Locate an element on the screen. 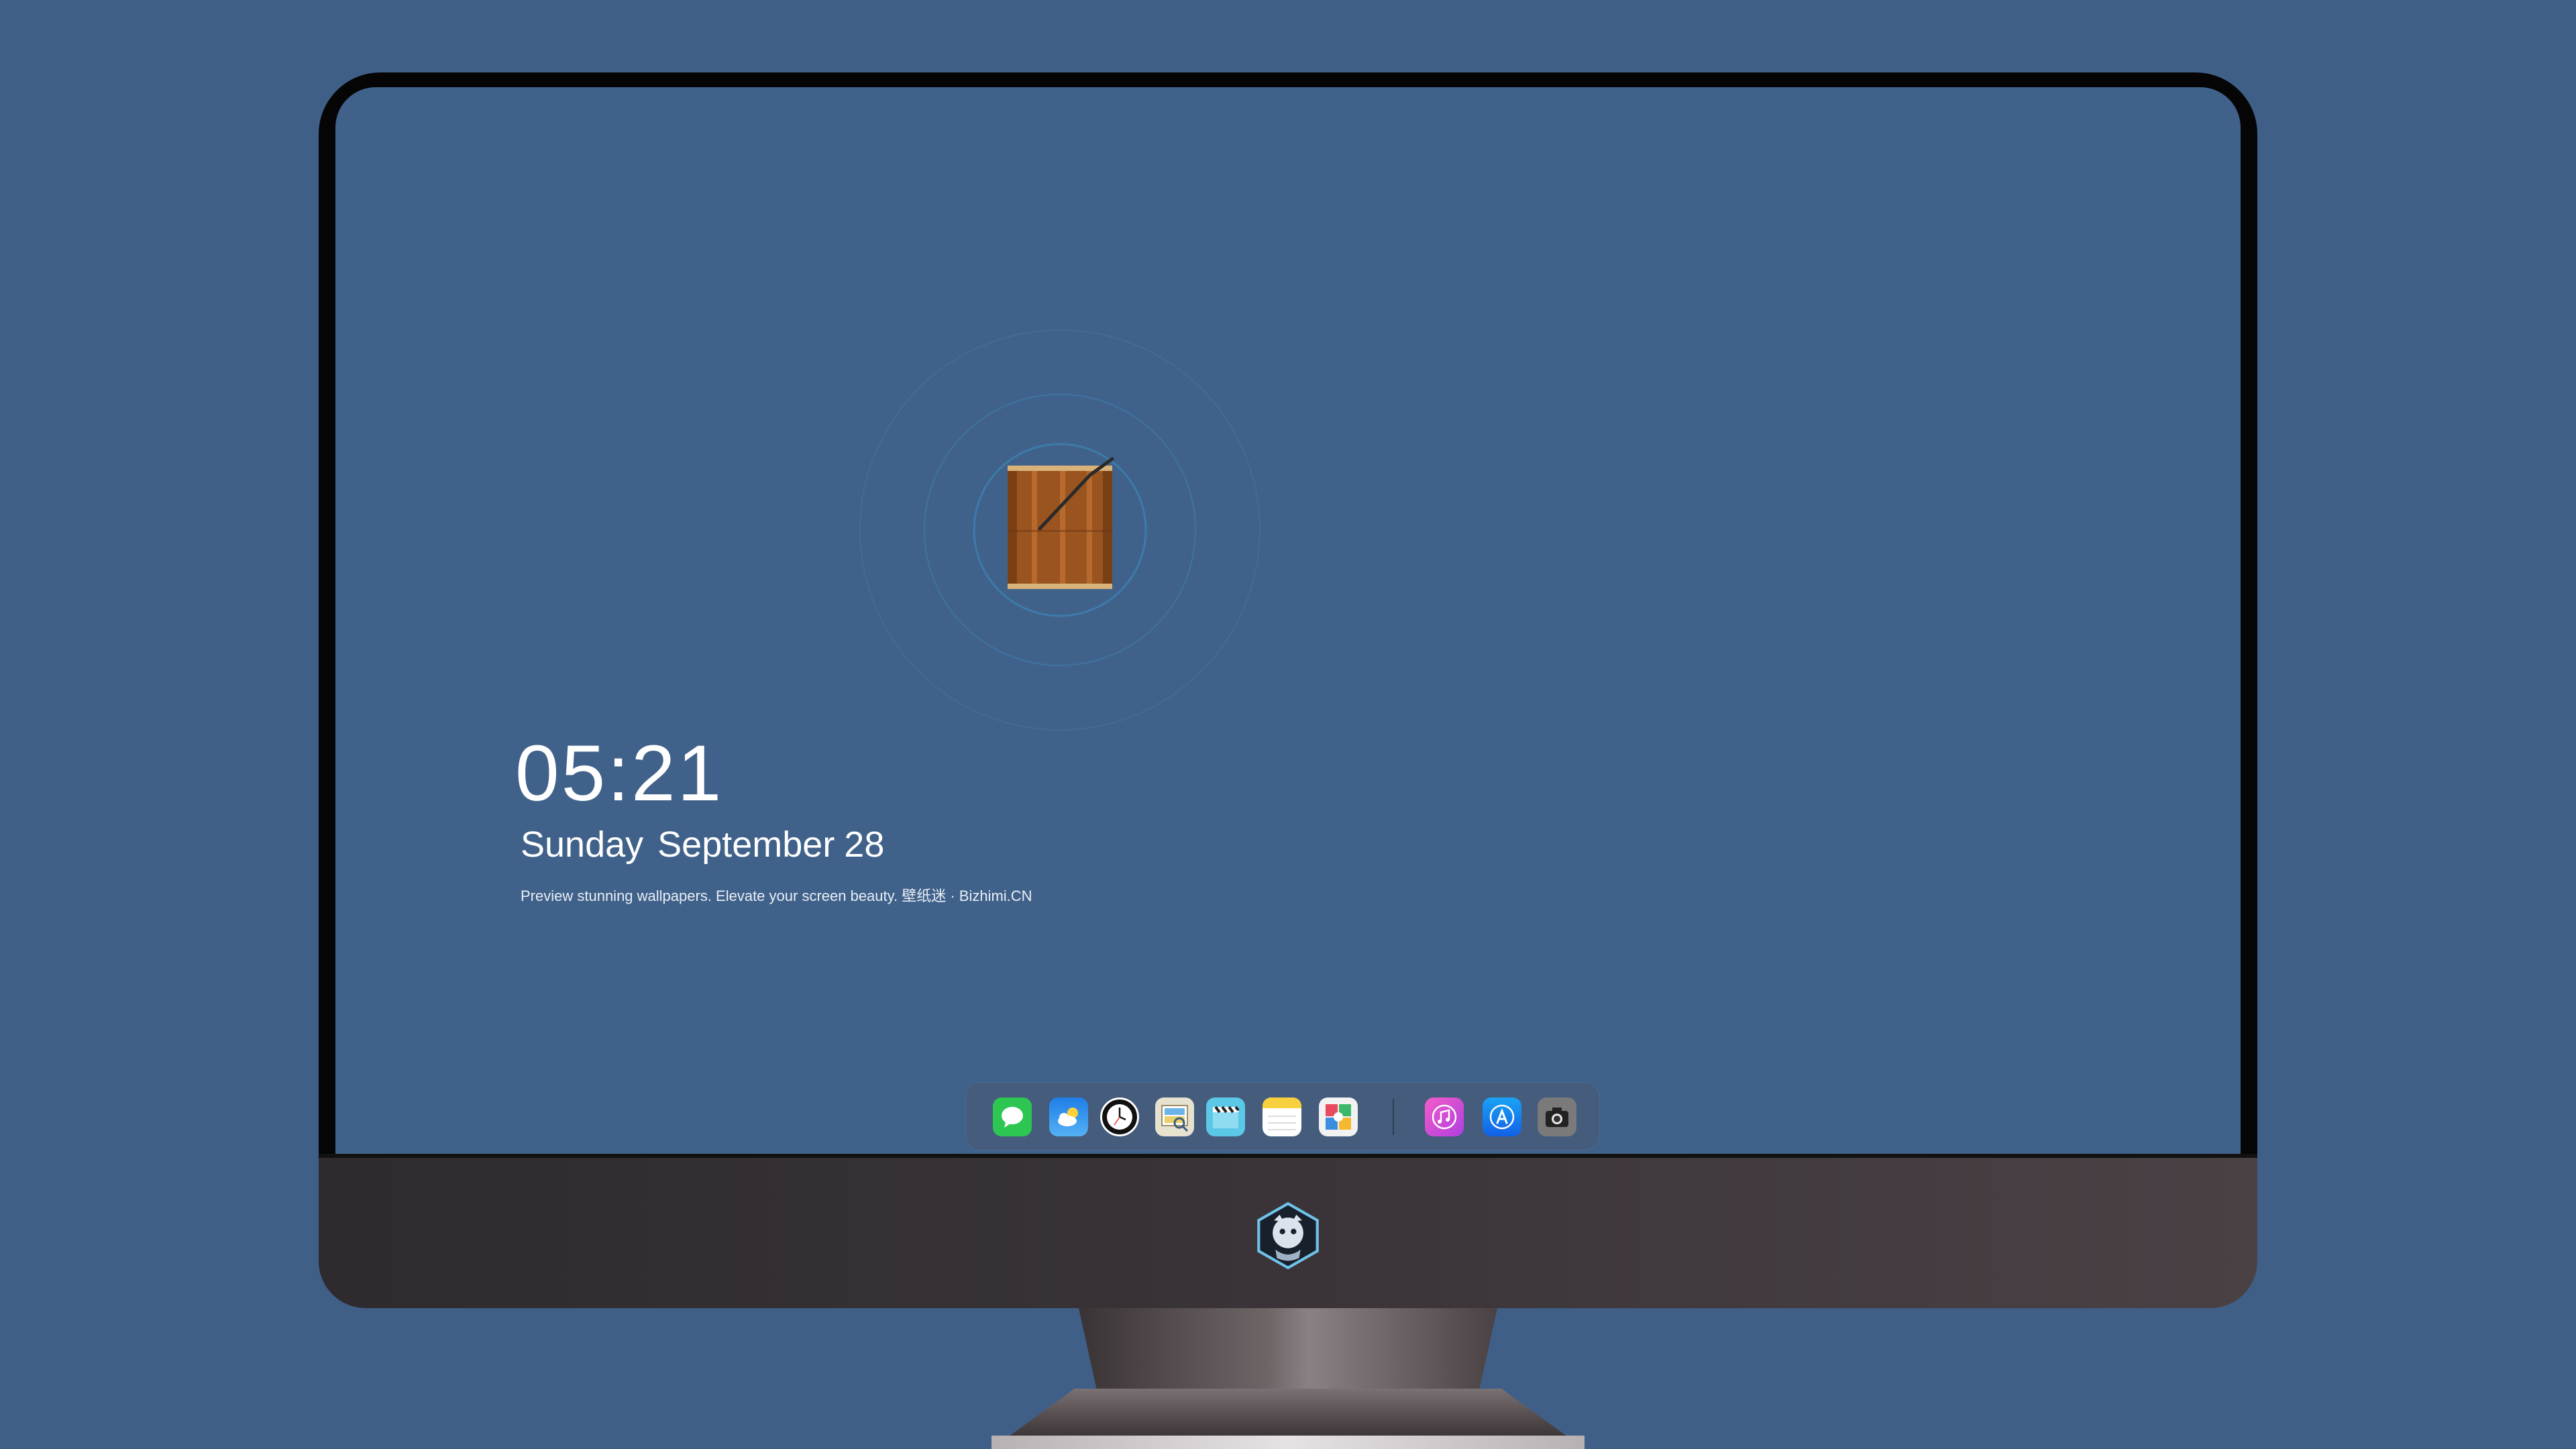  chin-logo-icon is located at coordinates (1288, 1235).